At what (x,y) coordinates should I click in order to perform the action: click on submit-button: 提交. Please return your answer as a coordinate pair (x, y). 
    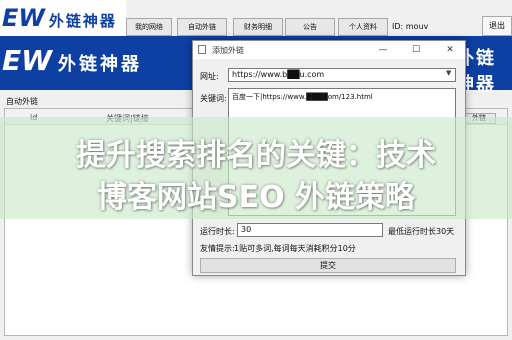
    Looking at the image, I should click on (328, 265).